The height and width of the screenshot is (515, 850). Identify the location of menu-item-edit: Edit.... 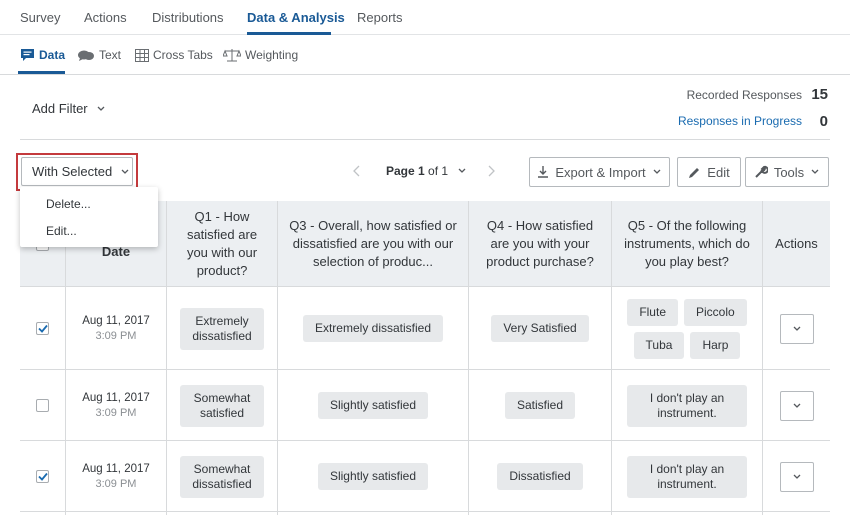
(61, 231).